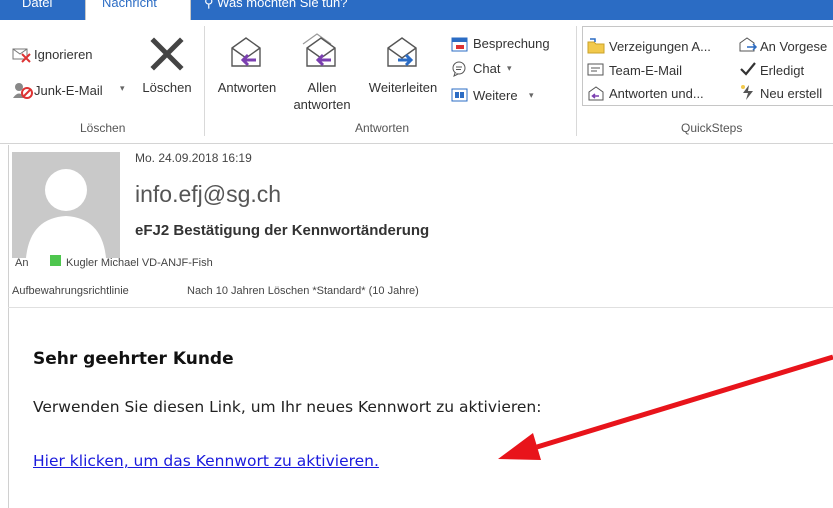 The width and height of the screenshot is (833, 508). Describe the element at coordinates (402, 52) in the screenshot. I see `forward-icon` at that location.